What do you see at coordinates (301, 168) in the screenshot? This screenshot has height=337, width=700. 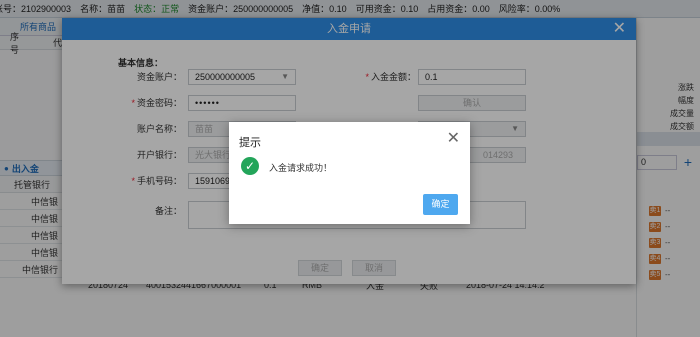 I see `tip-message: 入金请求成功！` at bounding box center [301, 168].